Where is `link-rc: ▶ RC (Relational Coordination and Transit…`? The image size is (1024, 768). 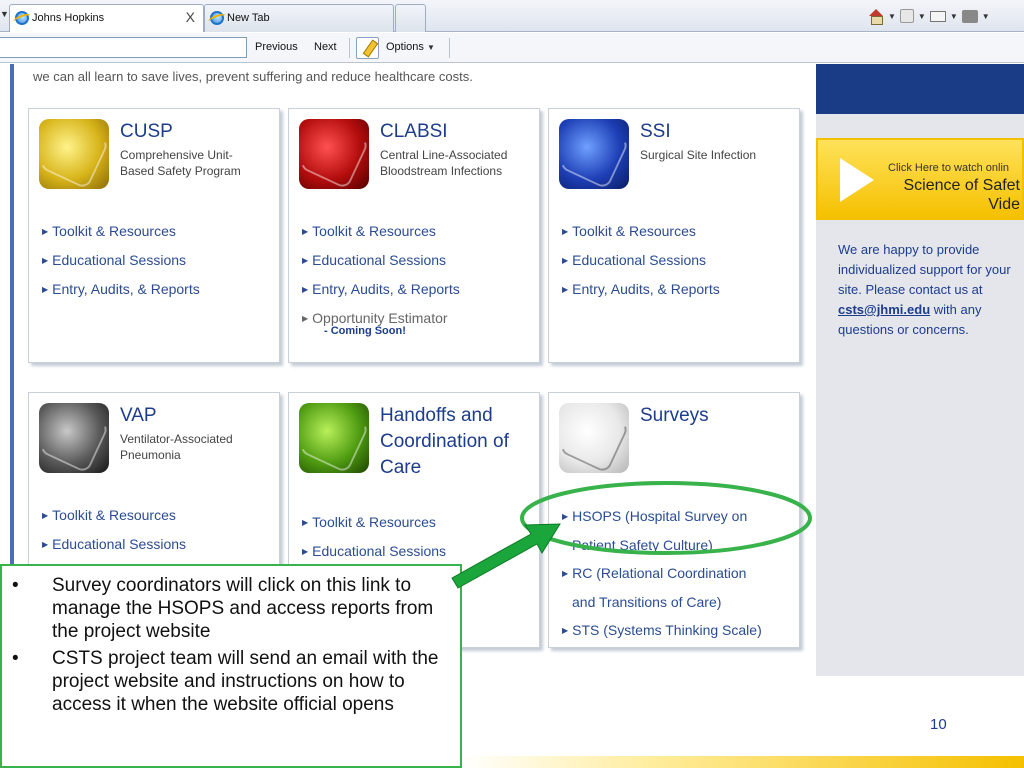
link-rc: ▶ RC (Relational Coordination and Transit… is located at coordinates (662, 587).